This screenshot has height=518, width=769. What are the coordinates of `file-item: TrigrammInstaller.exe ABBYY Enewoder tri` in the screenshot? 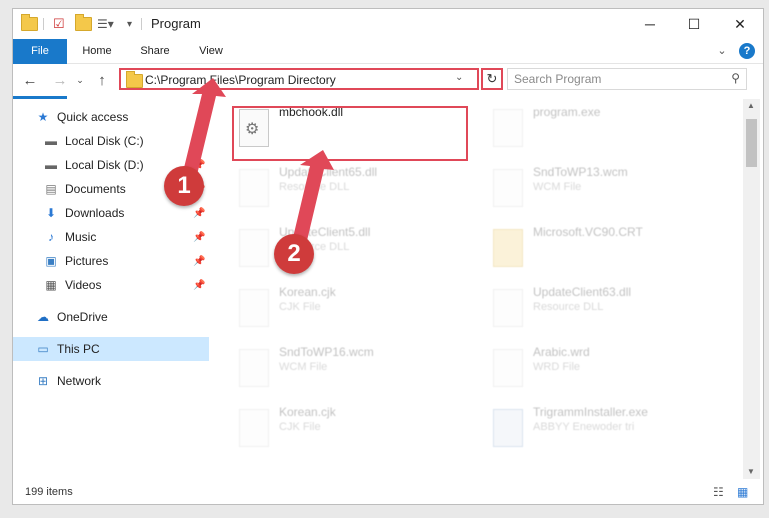 It's located at (605, 433).